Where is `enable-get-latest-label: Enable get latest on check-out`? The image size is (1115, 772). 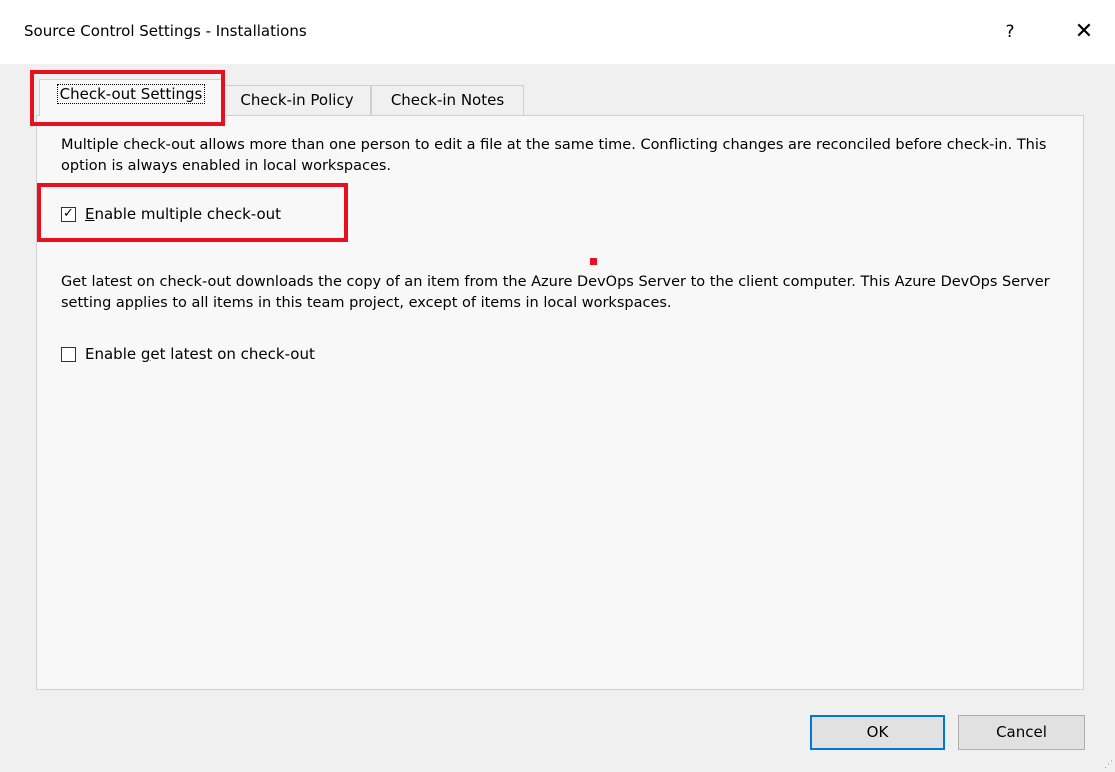 enable-get-latest-label: Enable get latest on check-out is located at coordinates (200, 354).